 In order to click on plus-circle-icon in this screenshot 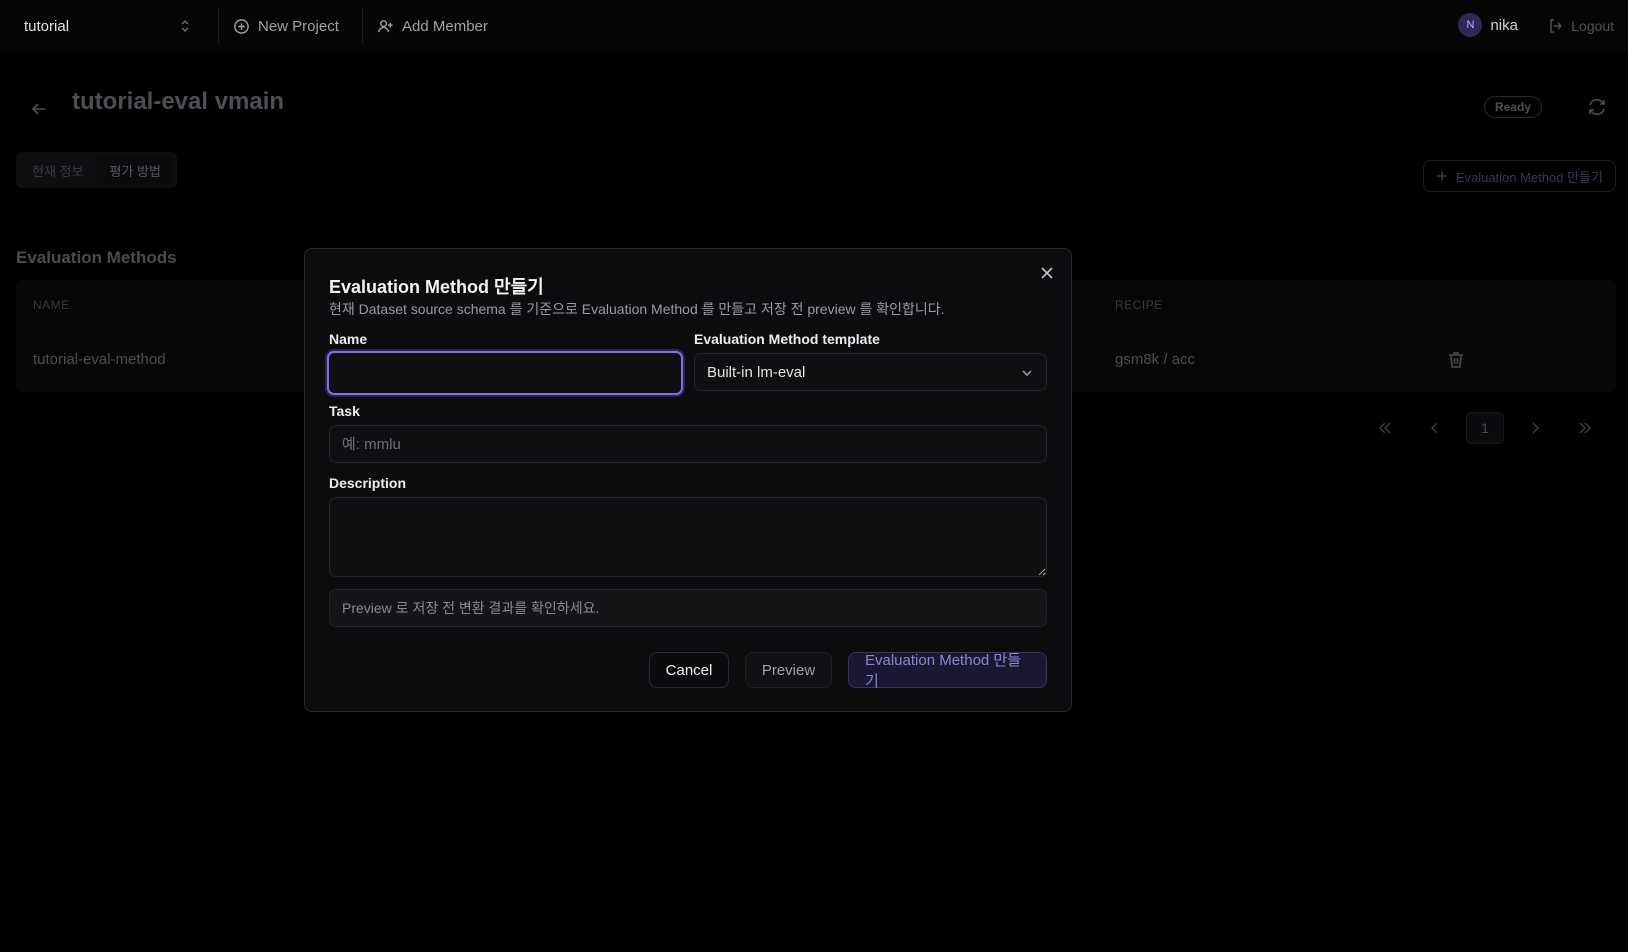, I will do `click(241, 26)`.